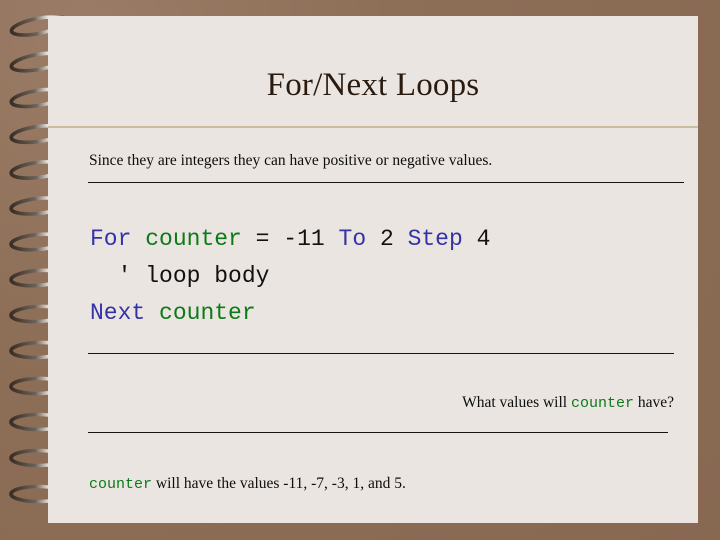 The image size is (720, 540). Describe the element at coordinates (207, 313) in the screenshot. I see `code-variable-counter-2: counter` at that location.